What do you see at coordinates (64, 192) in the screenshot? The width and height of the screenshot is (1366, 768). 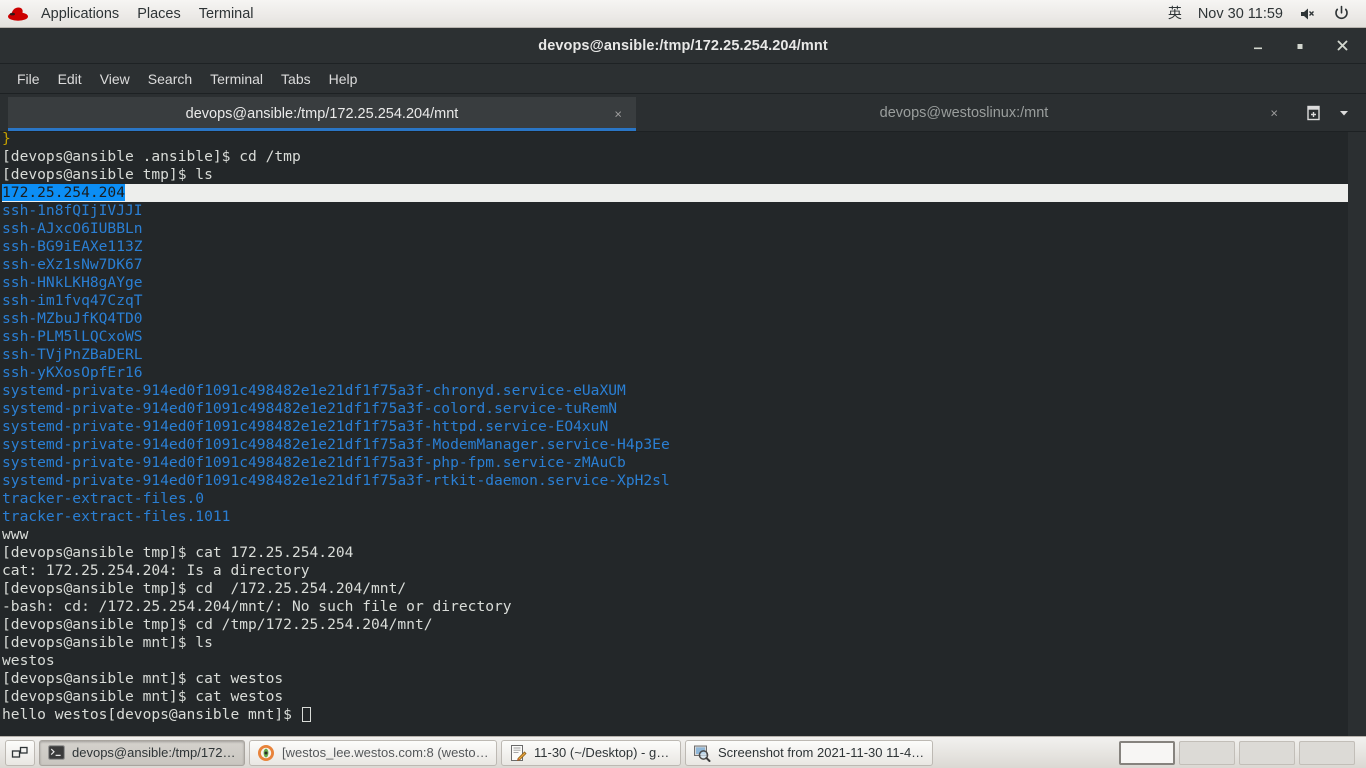 I see `selected-text: 172.25.254.204` at bounding box center [64, 192].